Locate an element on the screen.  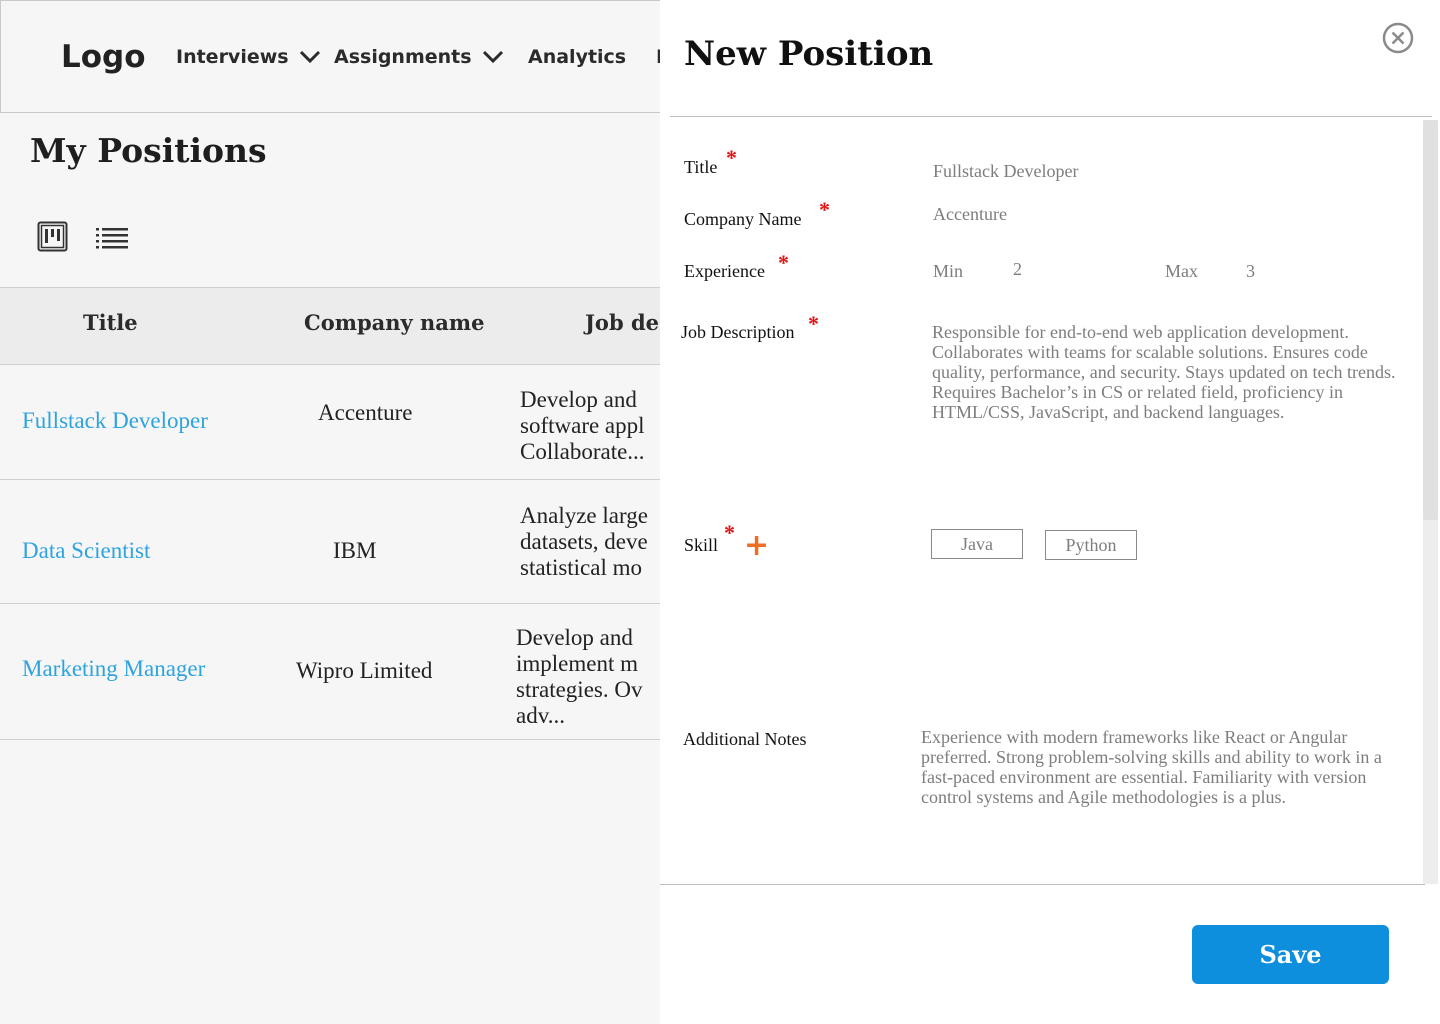
footer-divider is located at coordinates (1042, 884).